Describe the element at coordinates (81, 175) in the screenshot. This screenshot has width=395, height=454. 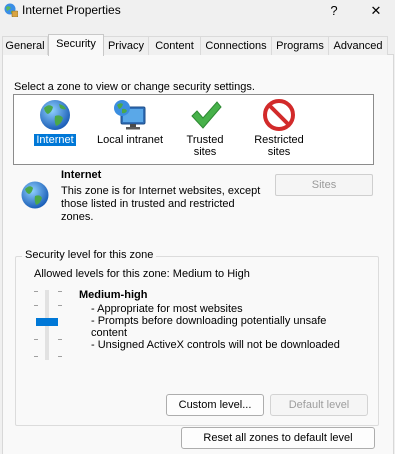
I see `zone-name: Internet` at that location.